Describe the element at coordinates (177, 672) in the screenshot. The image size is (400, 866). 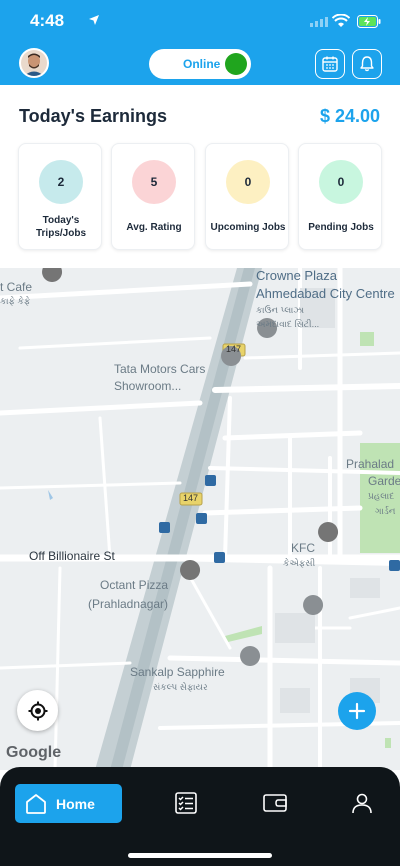
I see `map-label-sankalp: Sankalp Sapphire` at that location.